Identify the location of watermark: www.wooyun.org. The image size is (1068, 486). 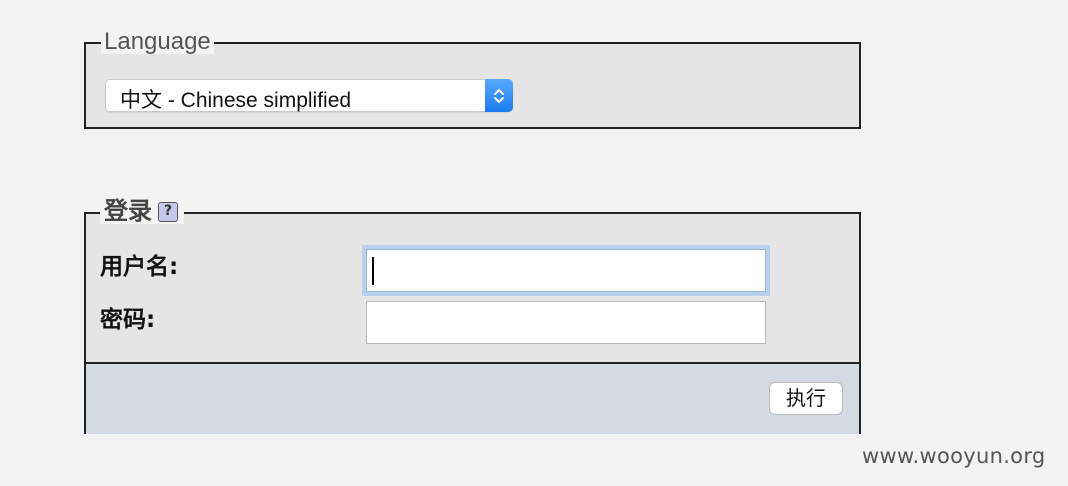
(954, 456).